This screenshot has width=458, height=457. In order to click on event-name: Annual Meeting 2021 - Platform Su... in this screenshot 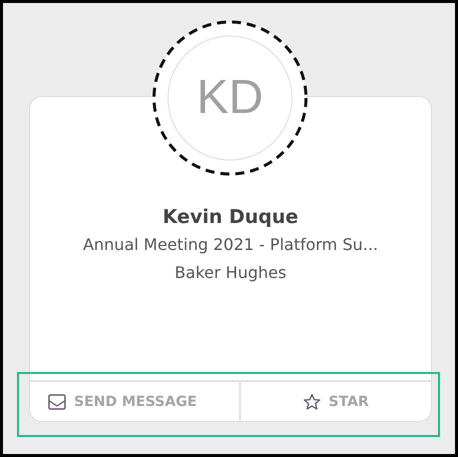, I will do `click(230, 245)`.